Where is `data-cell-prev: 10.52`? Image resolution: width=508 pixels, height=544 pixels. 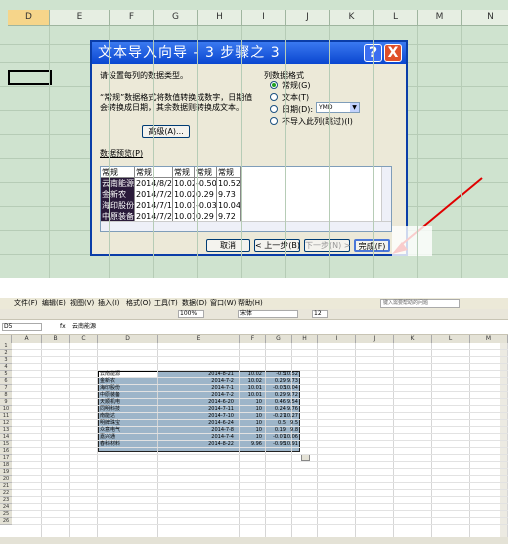 data-cell-prev: 10.52 is located at coordinates (287, 374).